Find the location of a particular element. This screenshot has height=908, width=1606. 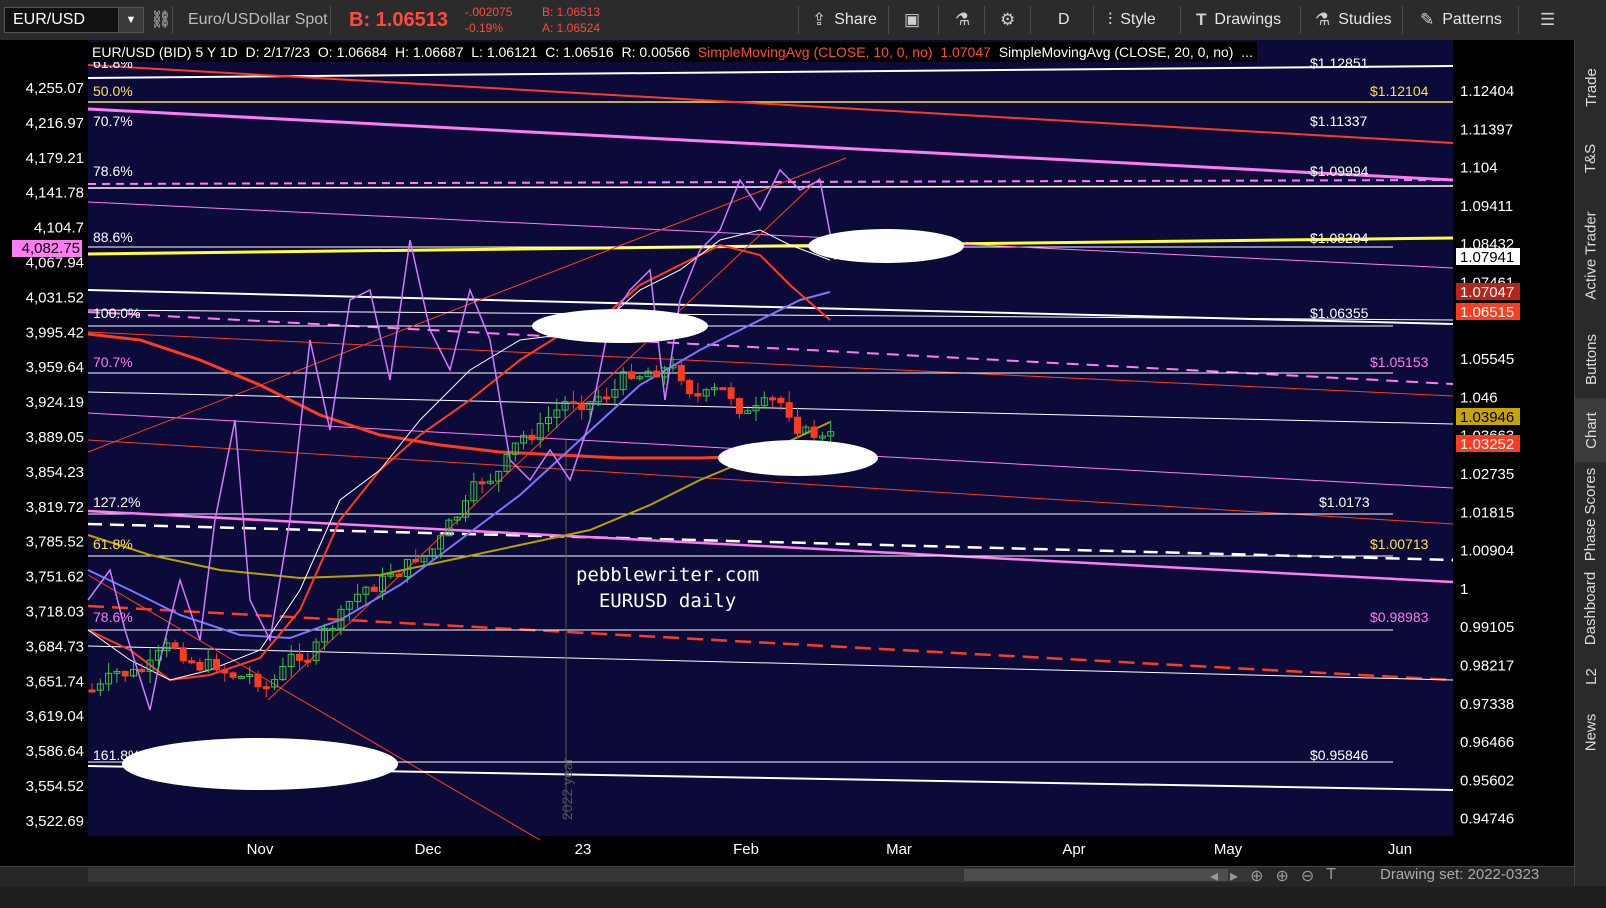

rail-tab-buttons: Buttons is located at coordinates (1590, 359).